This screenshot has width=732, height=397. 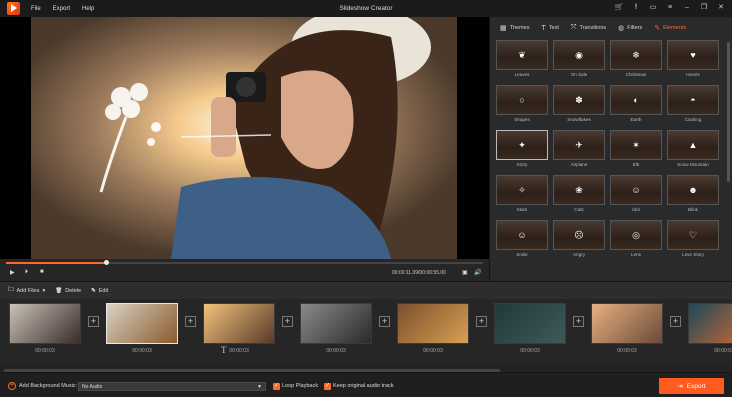 What do you see at coordinates (88, 9) in the screenshot?
I see `menu-help: Help` at bounding box center [88, 9].